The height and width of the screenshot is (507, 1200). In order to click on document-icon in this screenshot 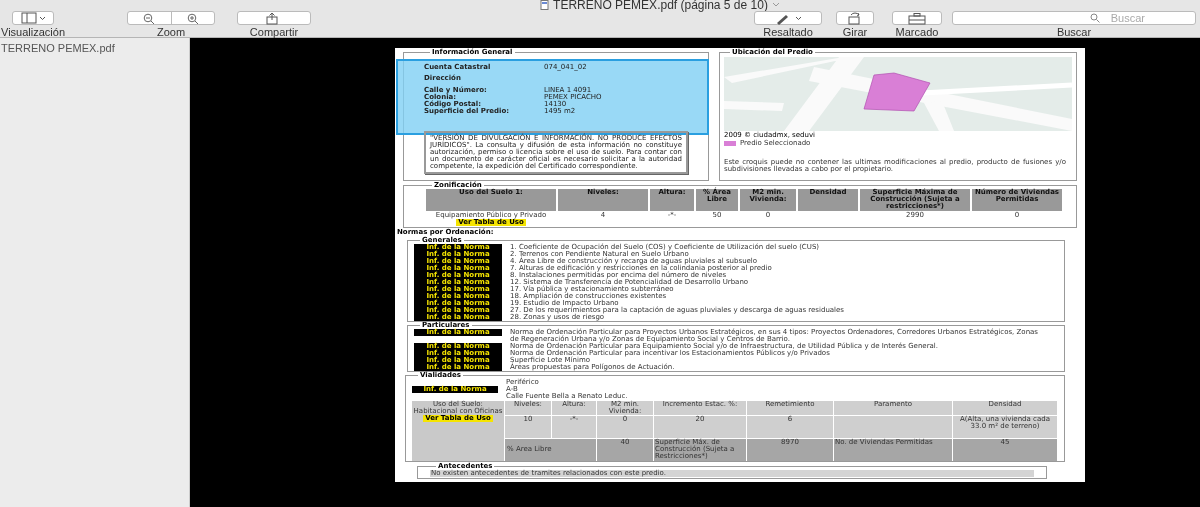, I will do `click(545, 5)`.